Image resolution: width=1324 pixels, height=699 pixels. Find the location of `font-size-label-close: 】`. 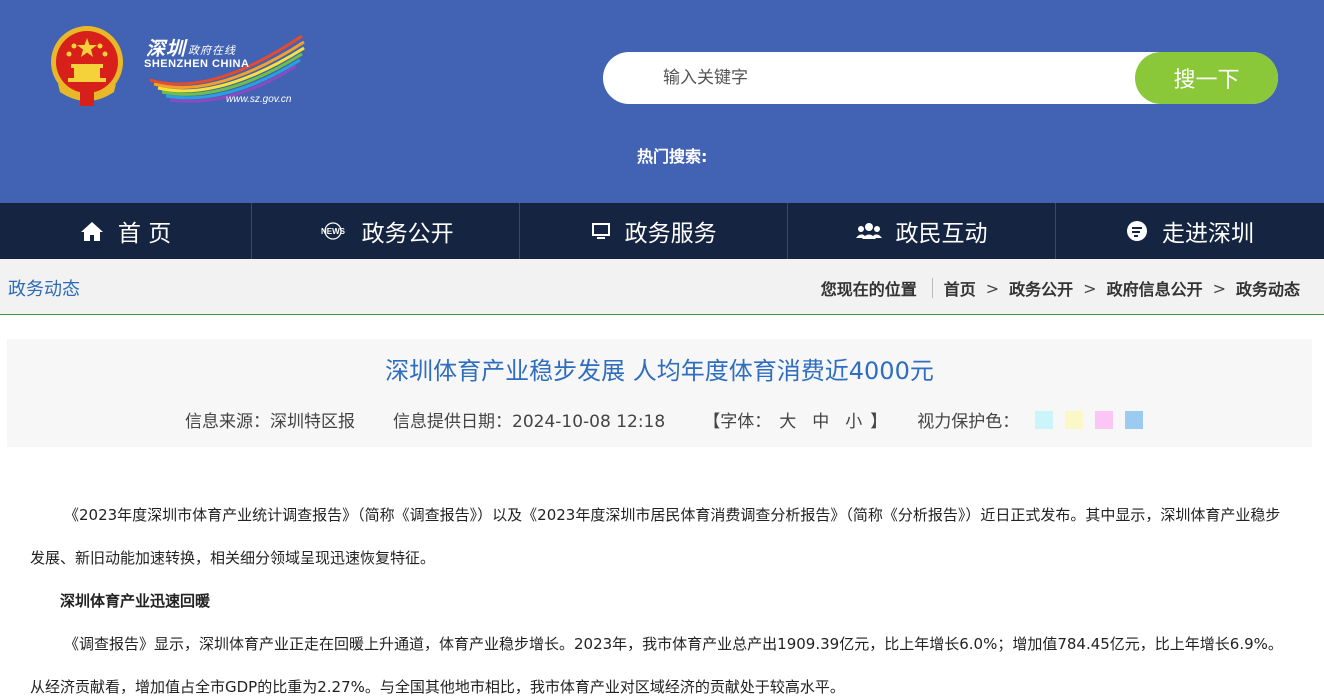

font-size-label-close: 】 is located at coordinates (879, 422).